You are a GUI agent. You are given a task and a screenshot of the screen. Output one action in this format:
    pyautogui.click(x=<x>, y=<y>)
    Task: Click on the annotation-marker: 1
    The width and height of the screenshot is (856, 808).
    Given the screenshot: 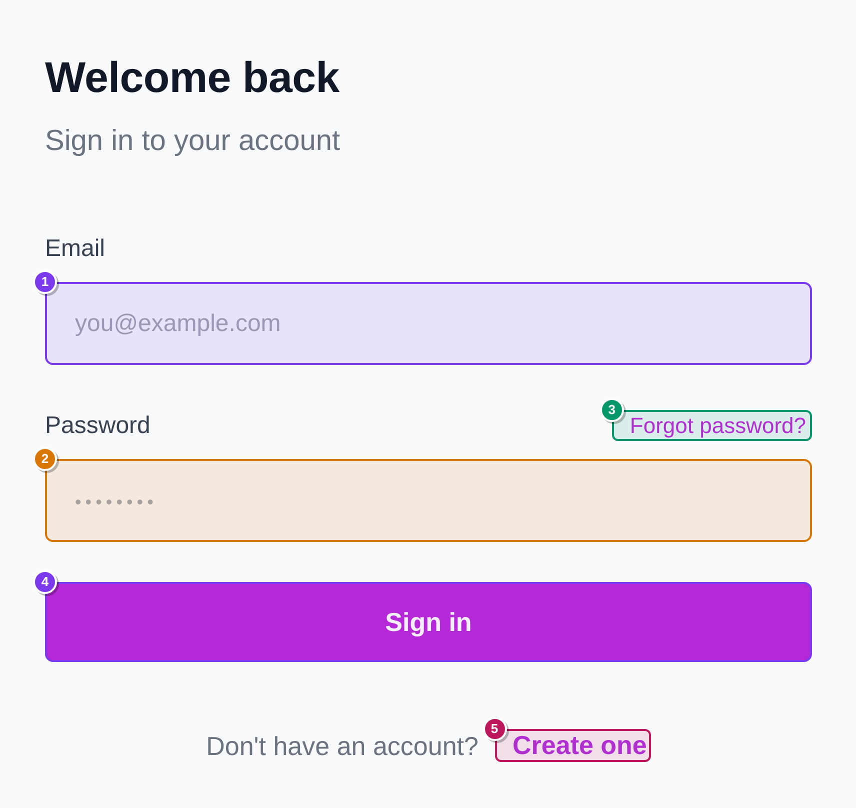 What is the action you would take?
    pyautogui.click(x=45, y=282)
    